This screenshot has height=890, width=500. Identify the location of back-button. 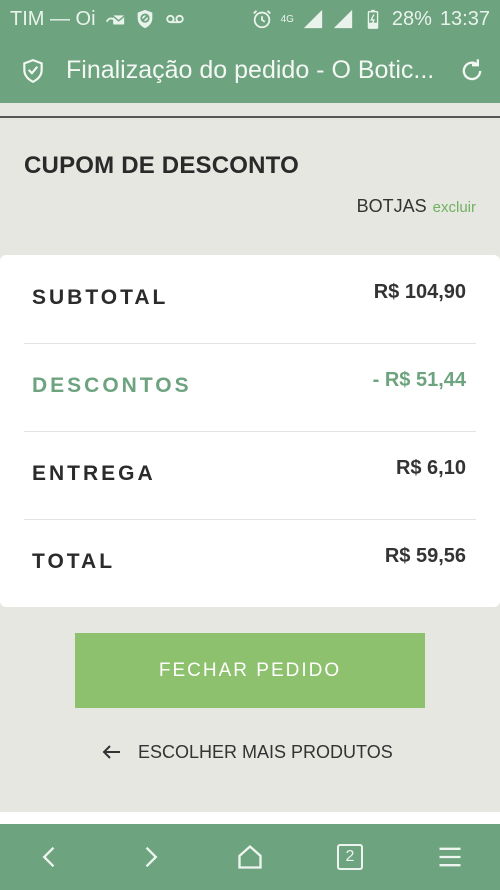
(50, 857).